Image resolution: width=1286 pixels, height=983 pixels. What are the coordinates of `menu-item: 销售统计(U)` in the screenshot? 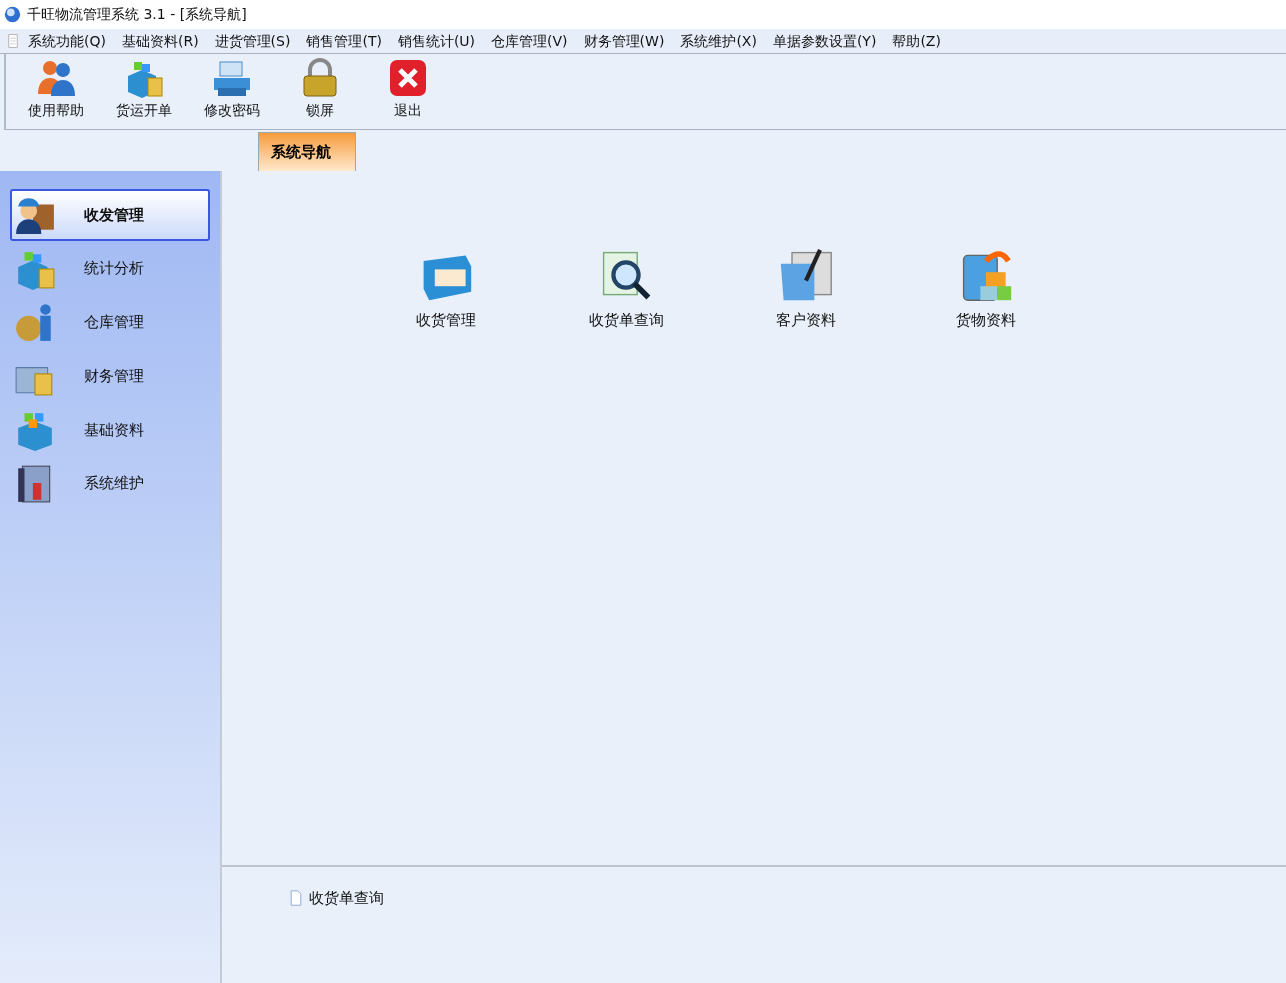 It's located at (436, 41).